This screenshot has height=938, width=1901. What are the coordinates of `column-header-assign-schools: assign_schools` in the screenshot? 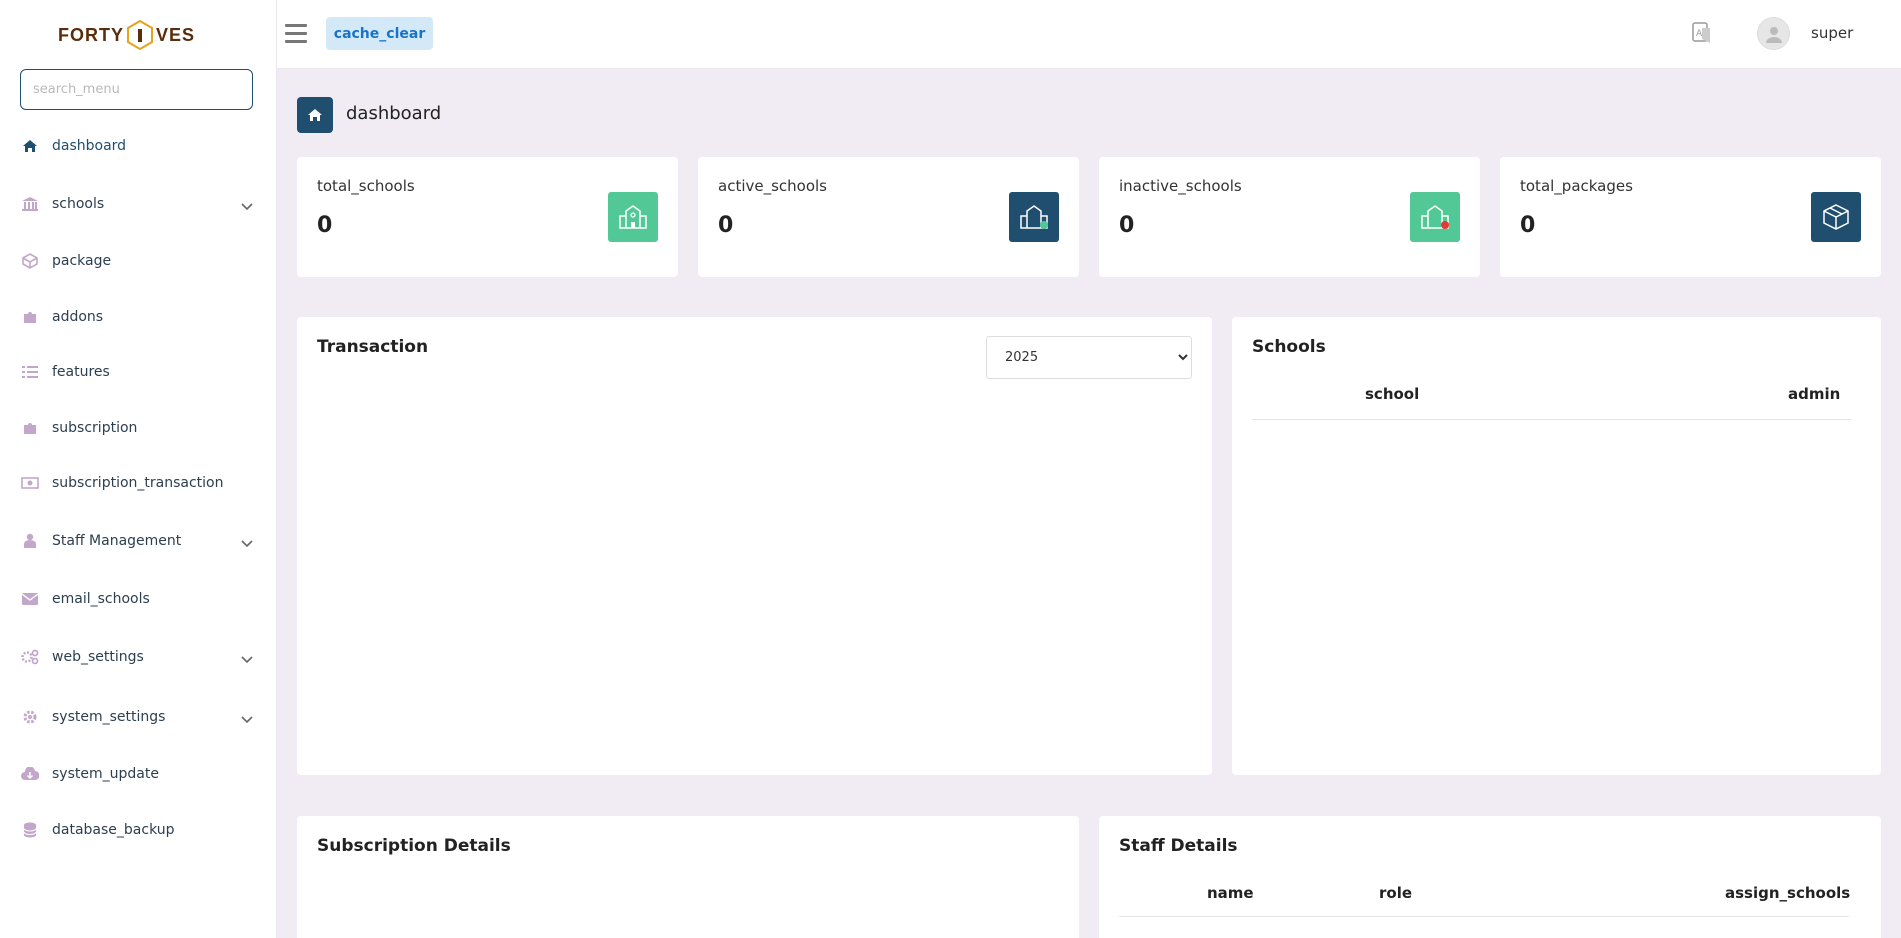 It's located at (1787, 893).